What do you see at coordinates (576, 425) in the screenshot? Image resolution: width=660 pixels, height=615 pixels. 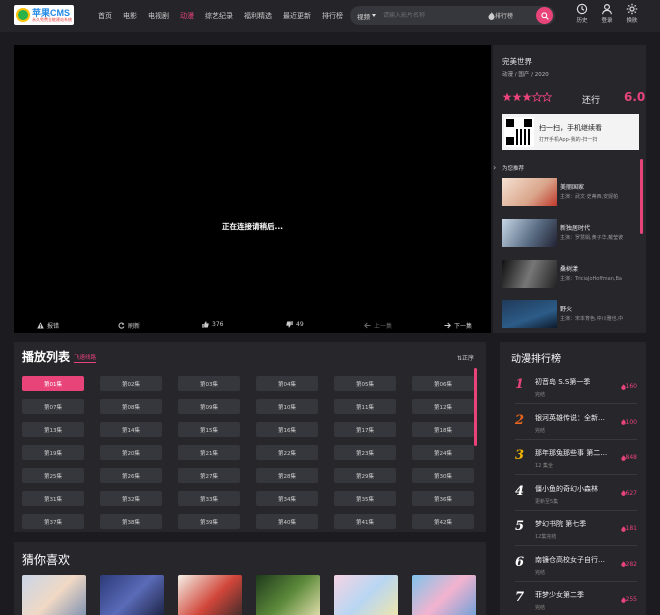 I see `ranking-item: 2 银河英雄传说：全新… 完结 100` at bounding box center [576, 425].